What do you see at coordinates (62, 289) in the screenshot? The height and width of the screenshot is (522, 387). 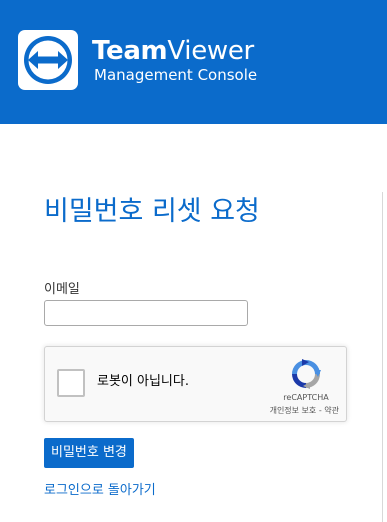 I see `email-label: 이메일` at bounding box center [62, 289].